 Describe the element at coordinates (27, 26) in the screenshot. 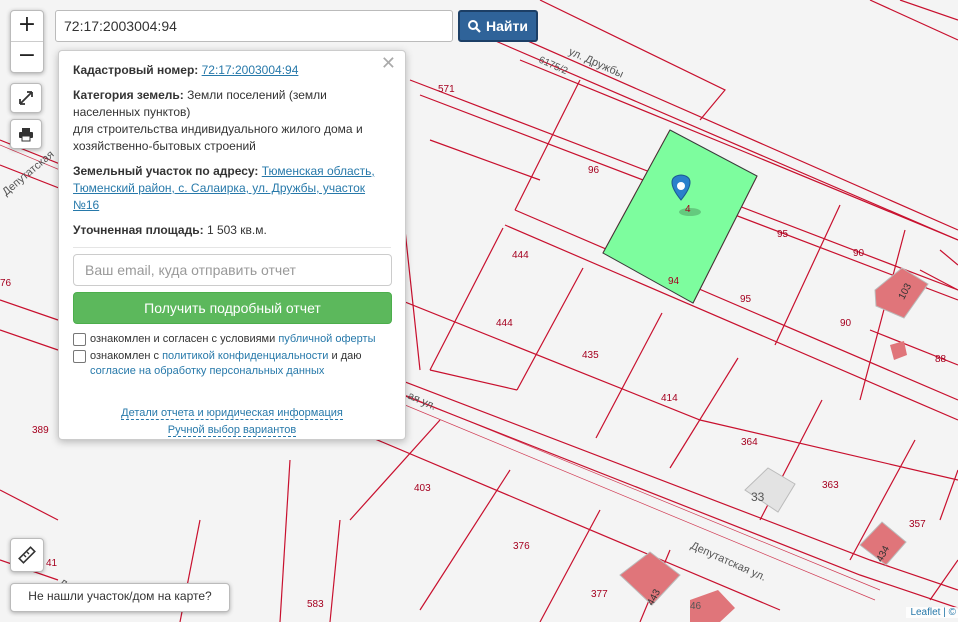

I see `zoom-in-button: +` at that location.